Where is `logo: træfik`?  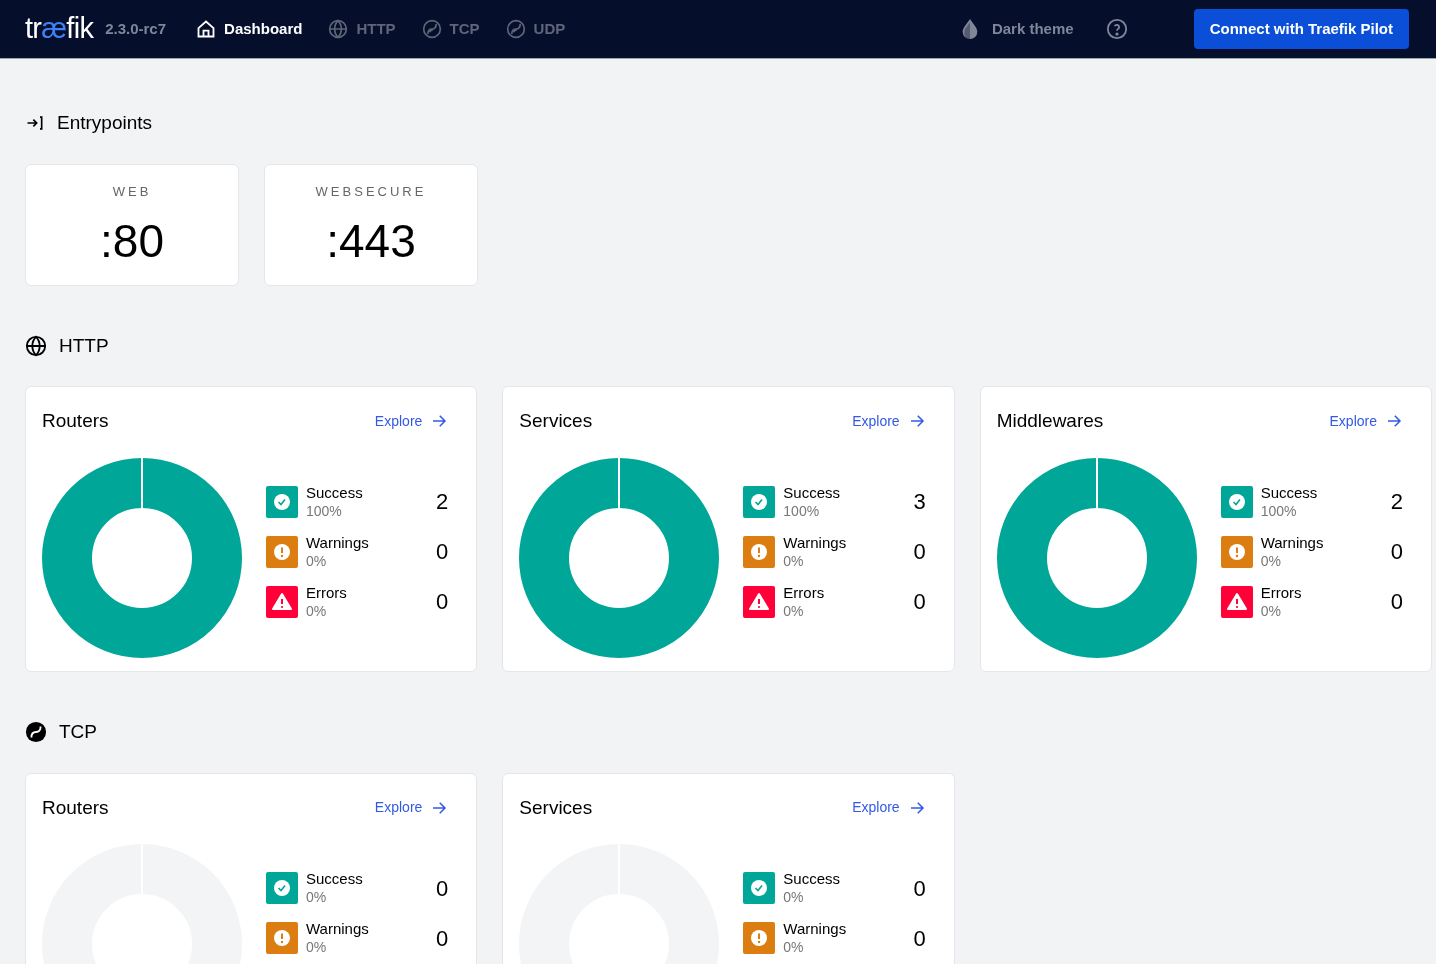
logo: træfik is located at coordinates (59, 29).